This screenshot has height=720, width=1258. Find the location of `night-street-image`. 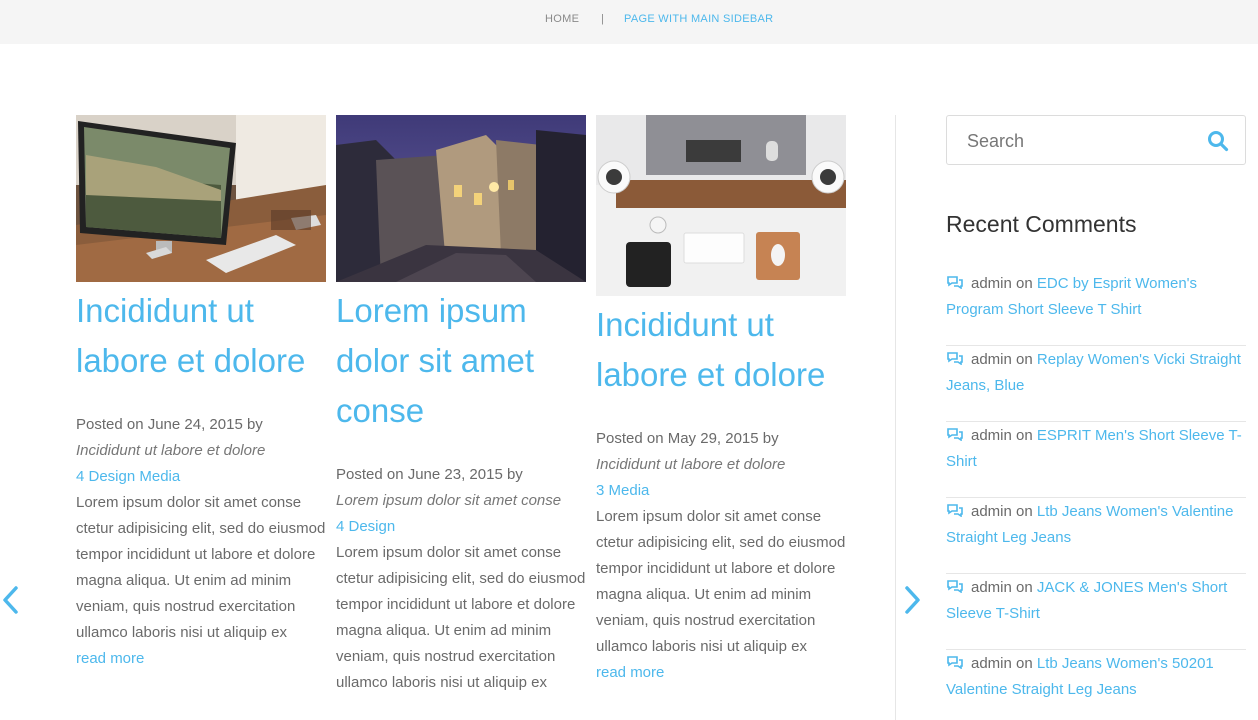

night-street-image is located at coordinates (461, 198).